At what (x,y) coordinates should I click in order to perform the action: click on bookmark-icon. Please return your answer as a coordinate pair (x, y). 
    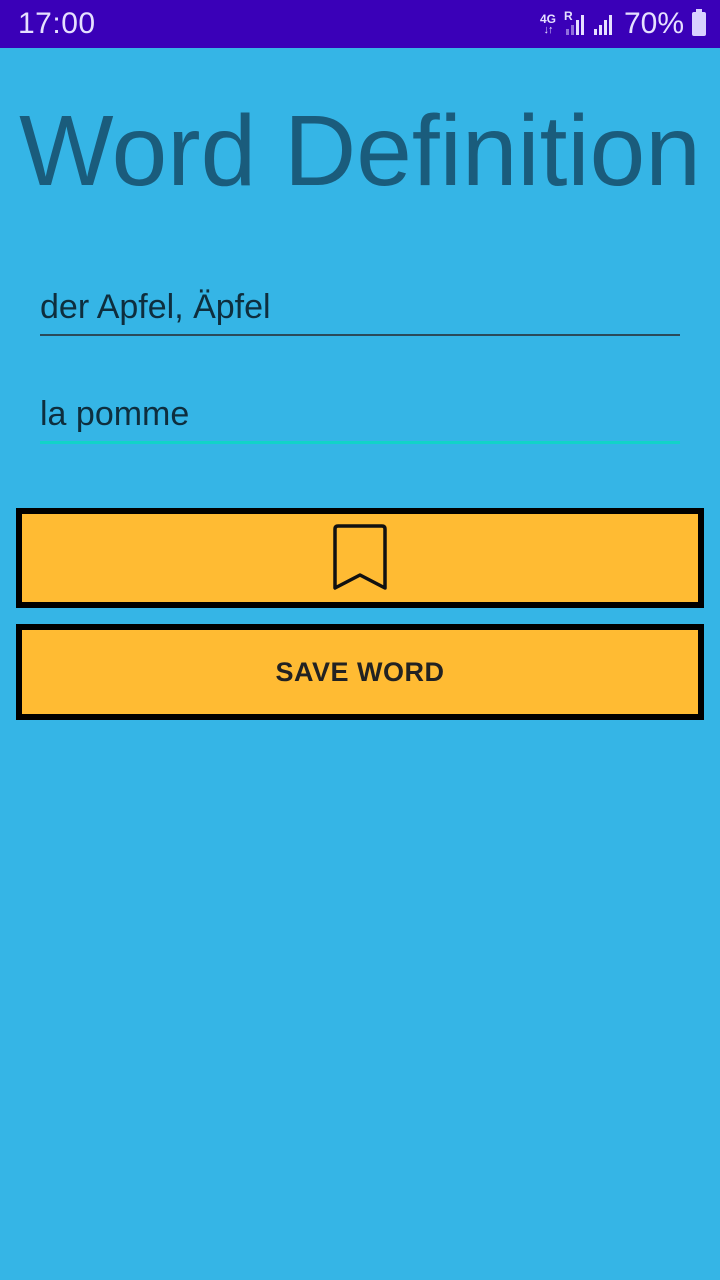
    Looking at the image, I should click on (360, 557).